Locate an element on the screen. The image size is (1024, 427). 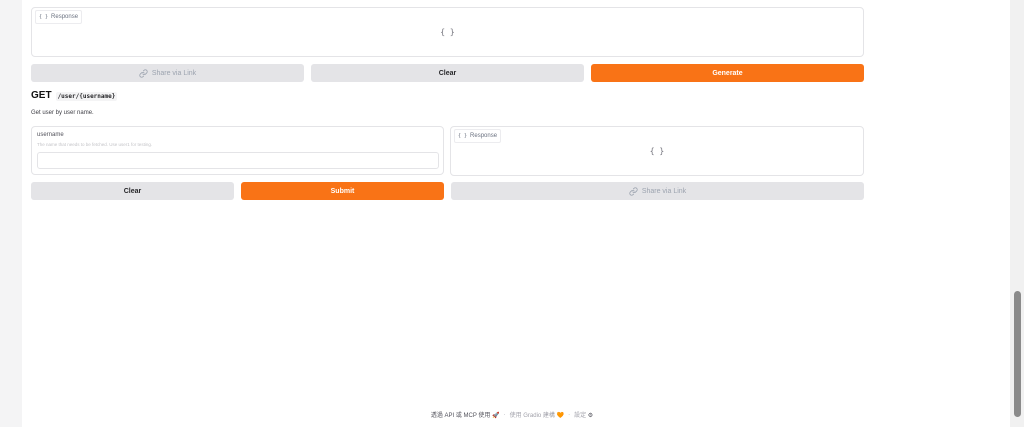
bottom-response-label: { } Response is located at coordinates (478, 136).